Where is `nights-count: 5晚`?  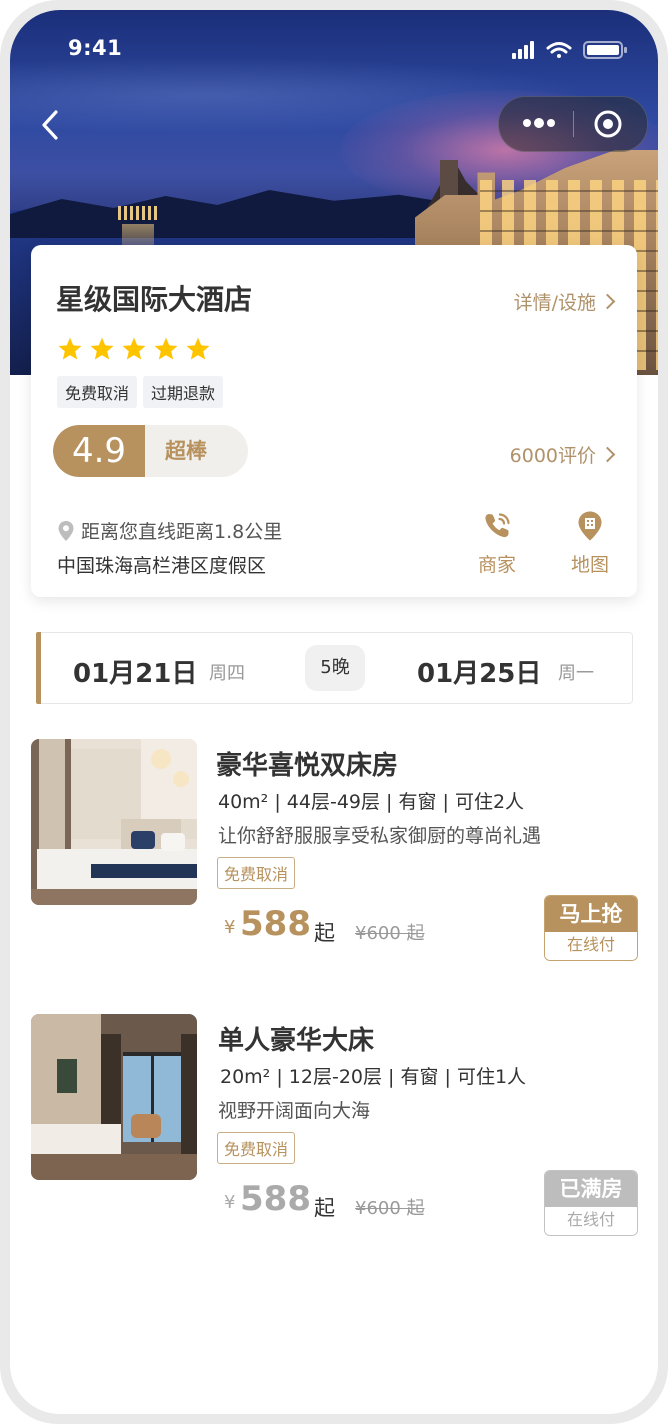 nights-count: 5晚 is located at coordinates (335, 668).